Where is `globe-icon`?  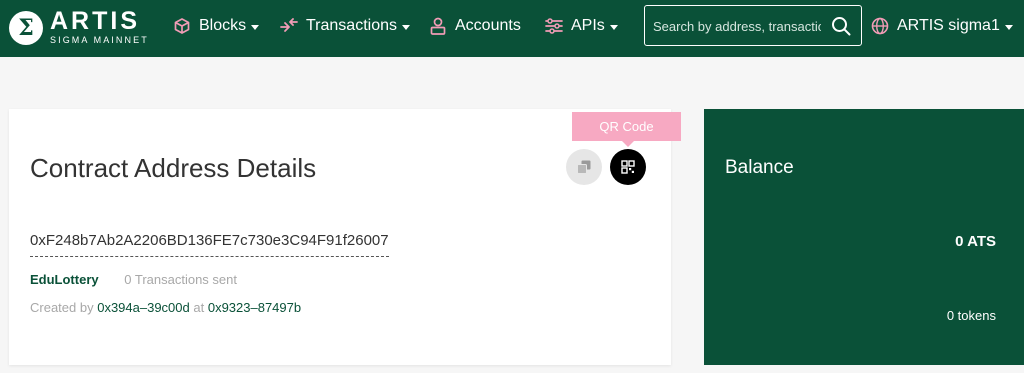
globe-icon is located at coordinates (880, 26).